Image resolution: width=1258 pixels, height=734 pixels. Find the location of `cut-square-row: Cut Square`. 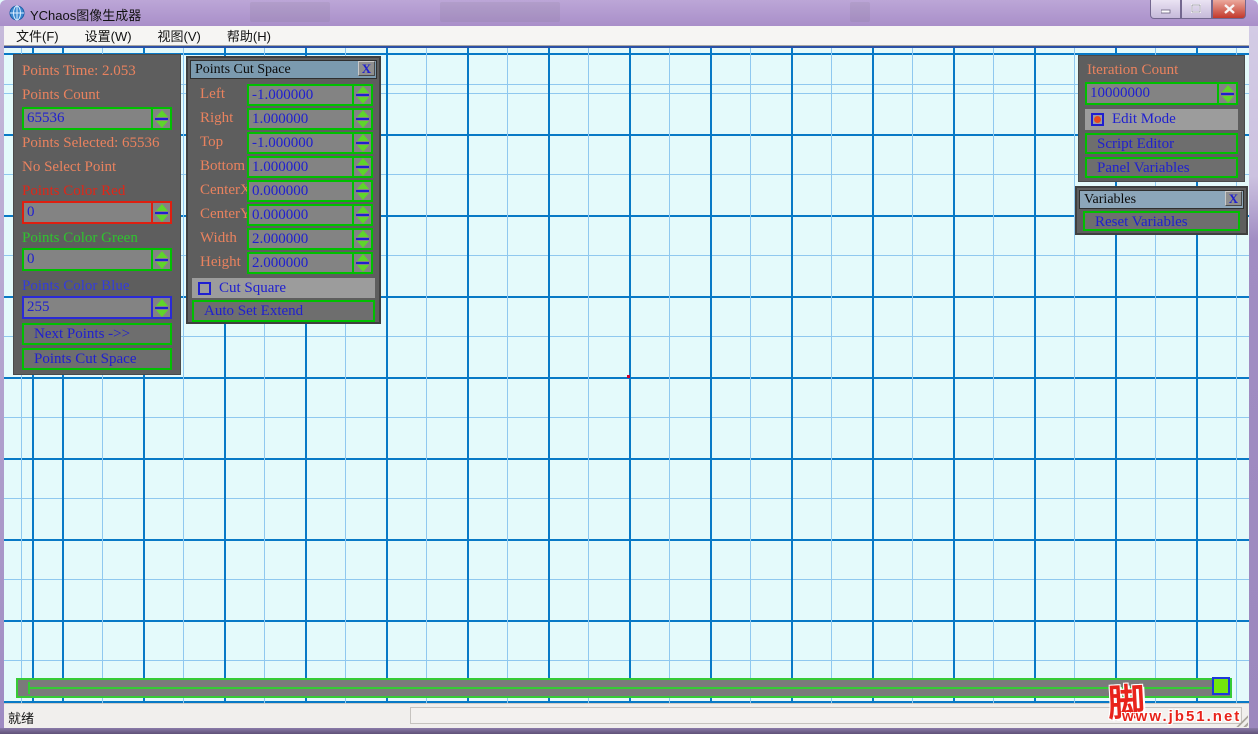

cut-square-row: Cut Square is located at coordinates (283, 288).